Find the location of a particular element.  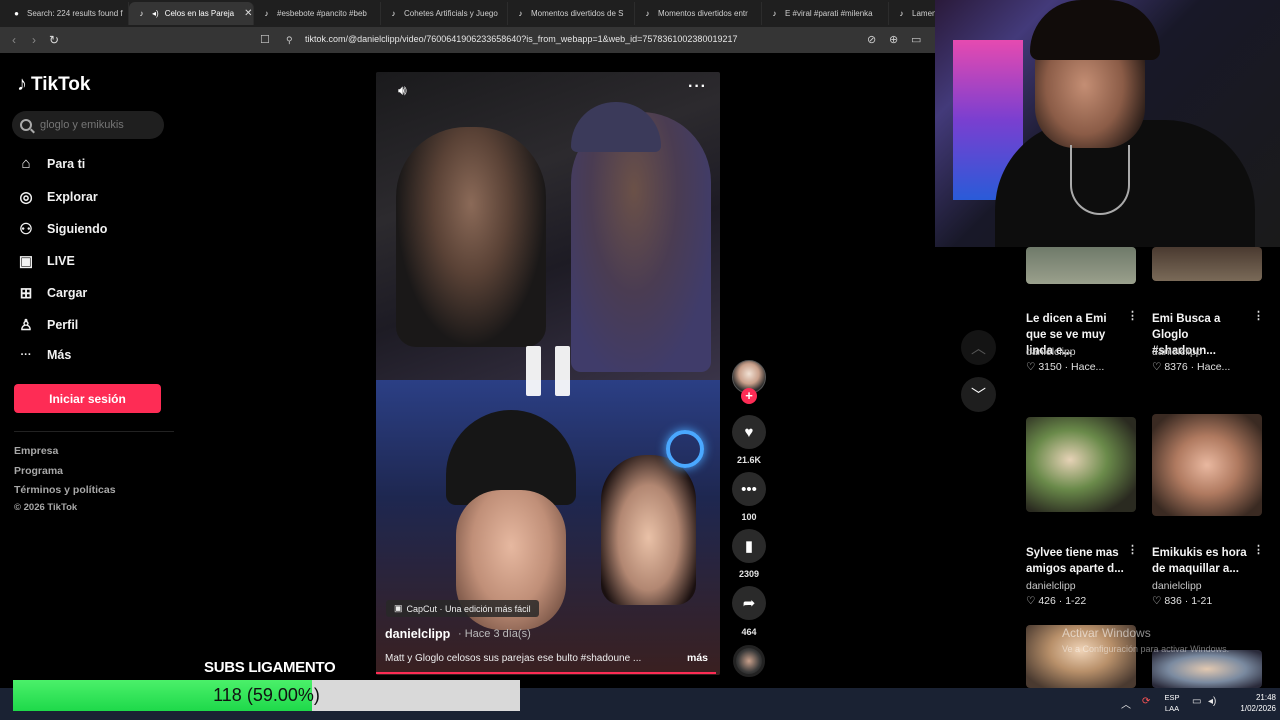

browser-tab: ♪ Cohetes Artificials y Juego is located at coordinates (444, 13).